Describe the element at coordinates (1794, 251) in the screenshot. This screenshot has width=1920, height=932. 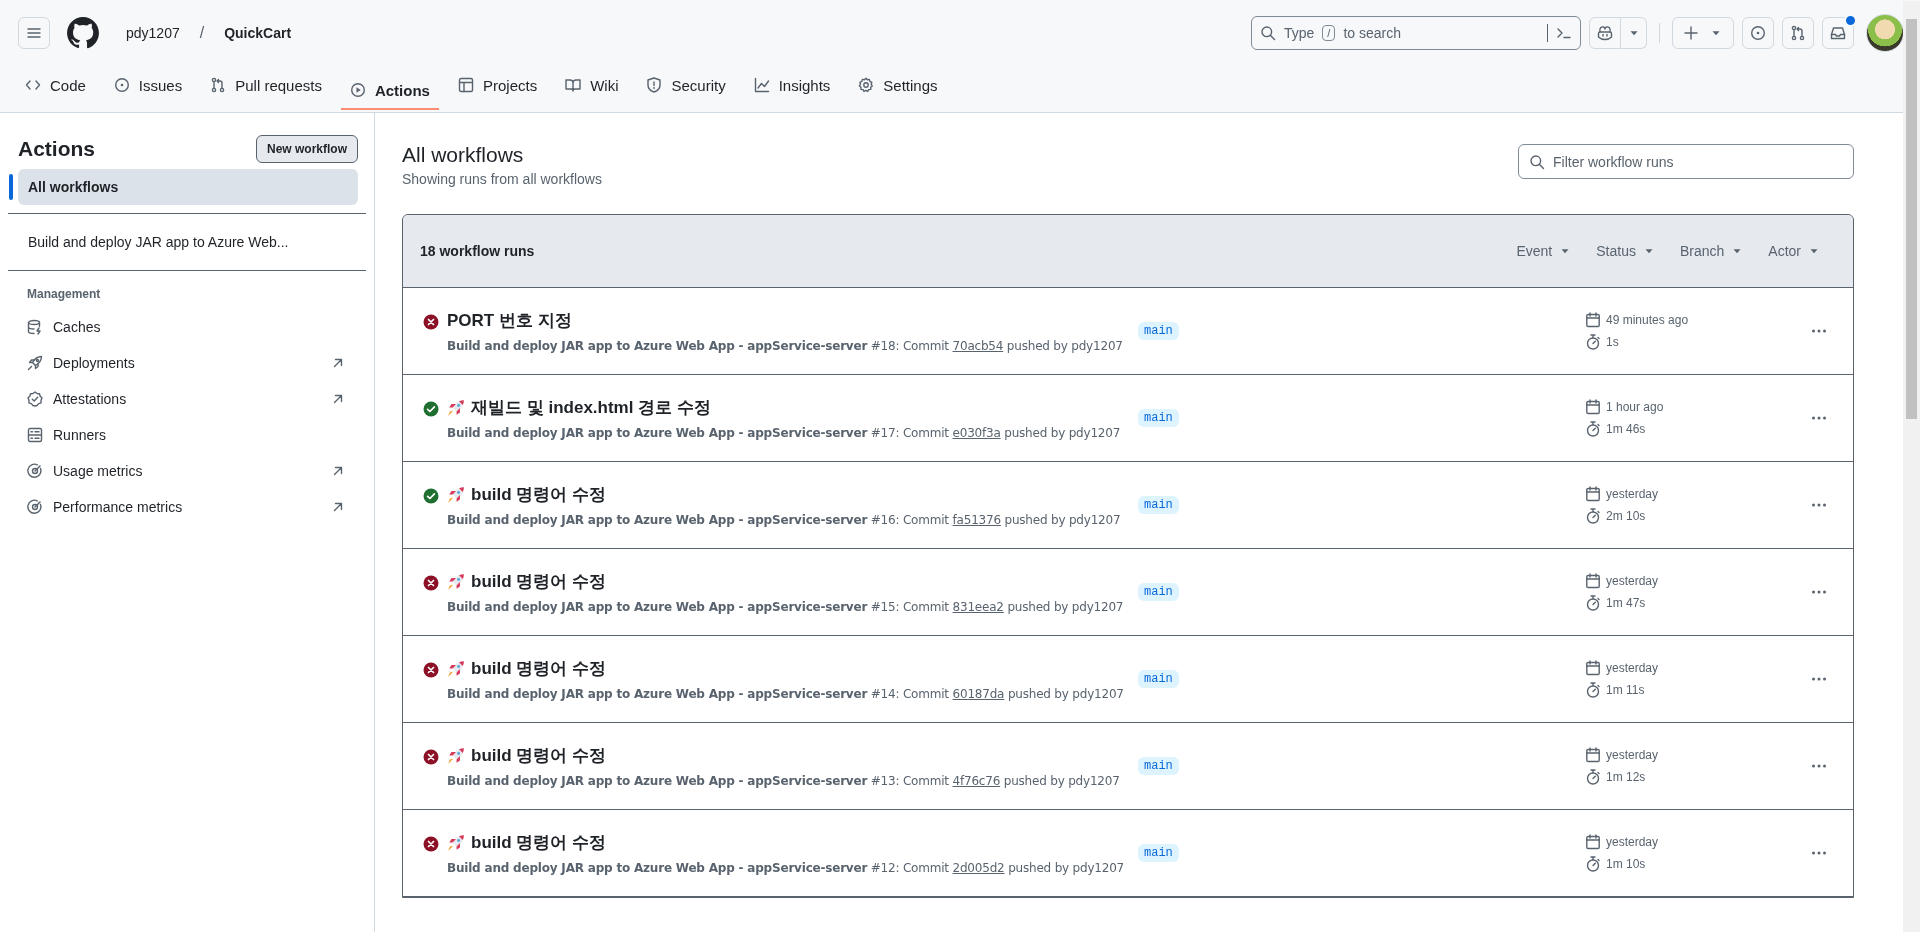
I see `filter-dropdown: Actor` at that location.